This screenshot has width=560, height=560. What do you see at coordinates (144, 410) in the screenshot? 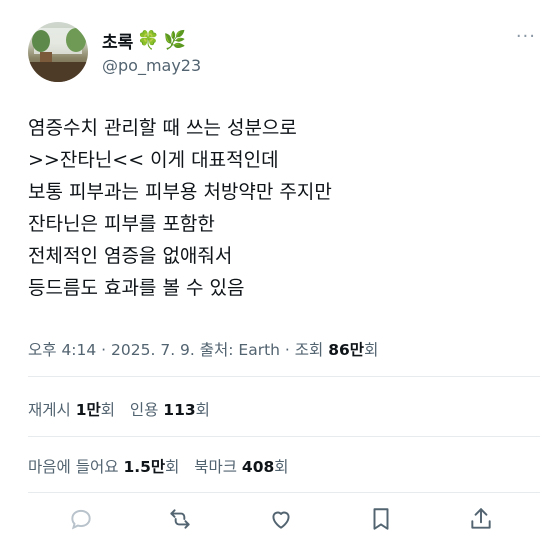
I see `quote-label: 인용` at bounding box center [144, 410].